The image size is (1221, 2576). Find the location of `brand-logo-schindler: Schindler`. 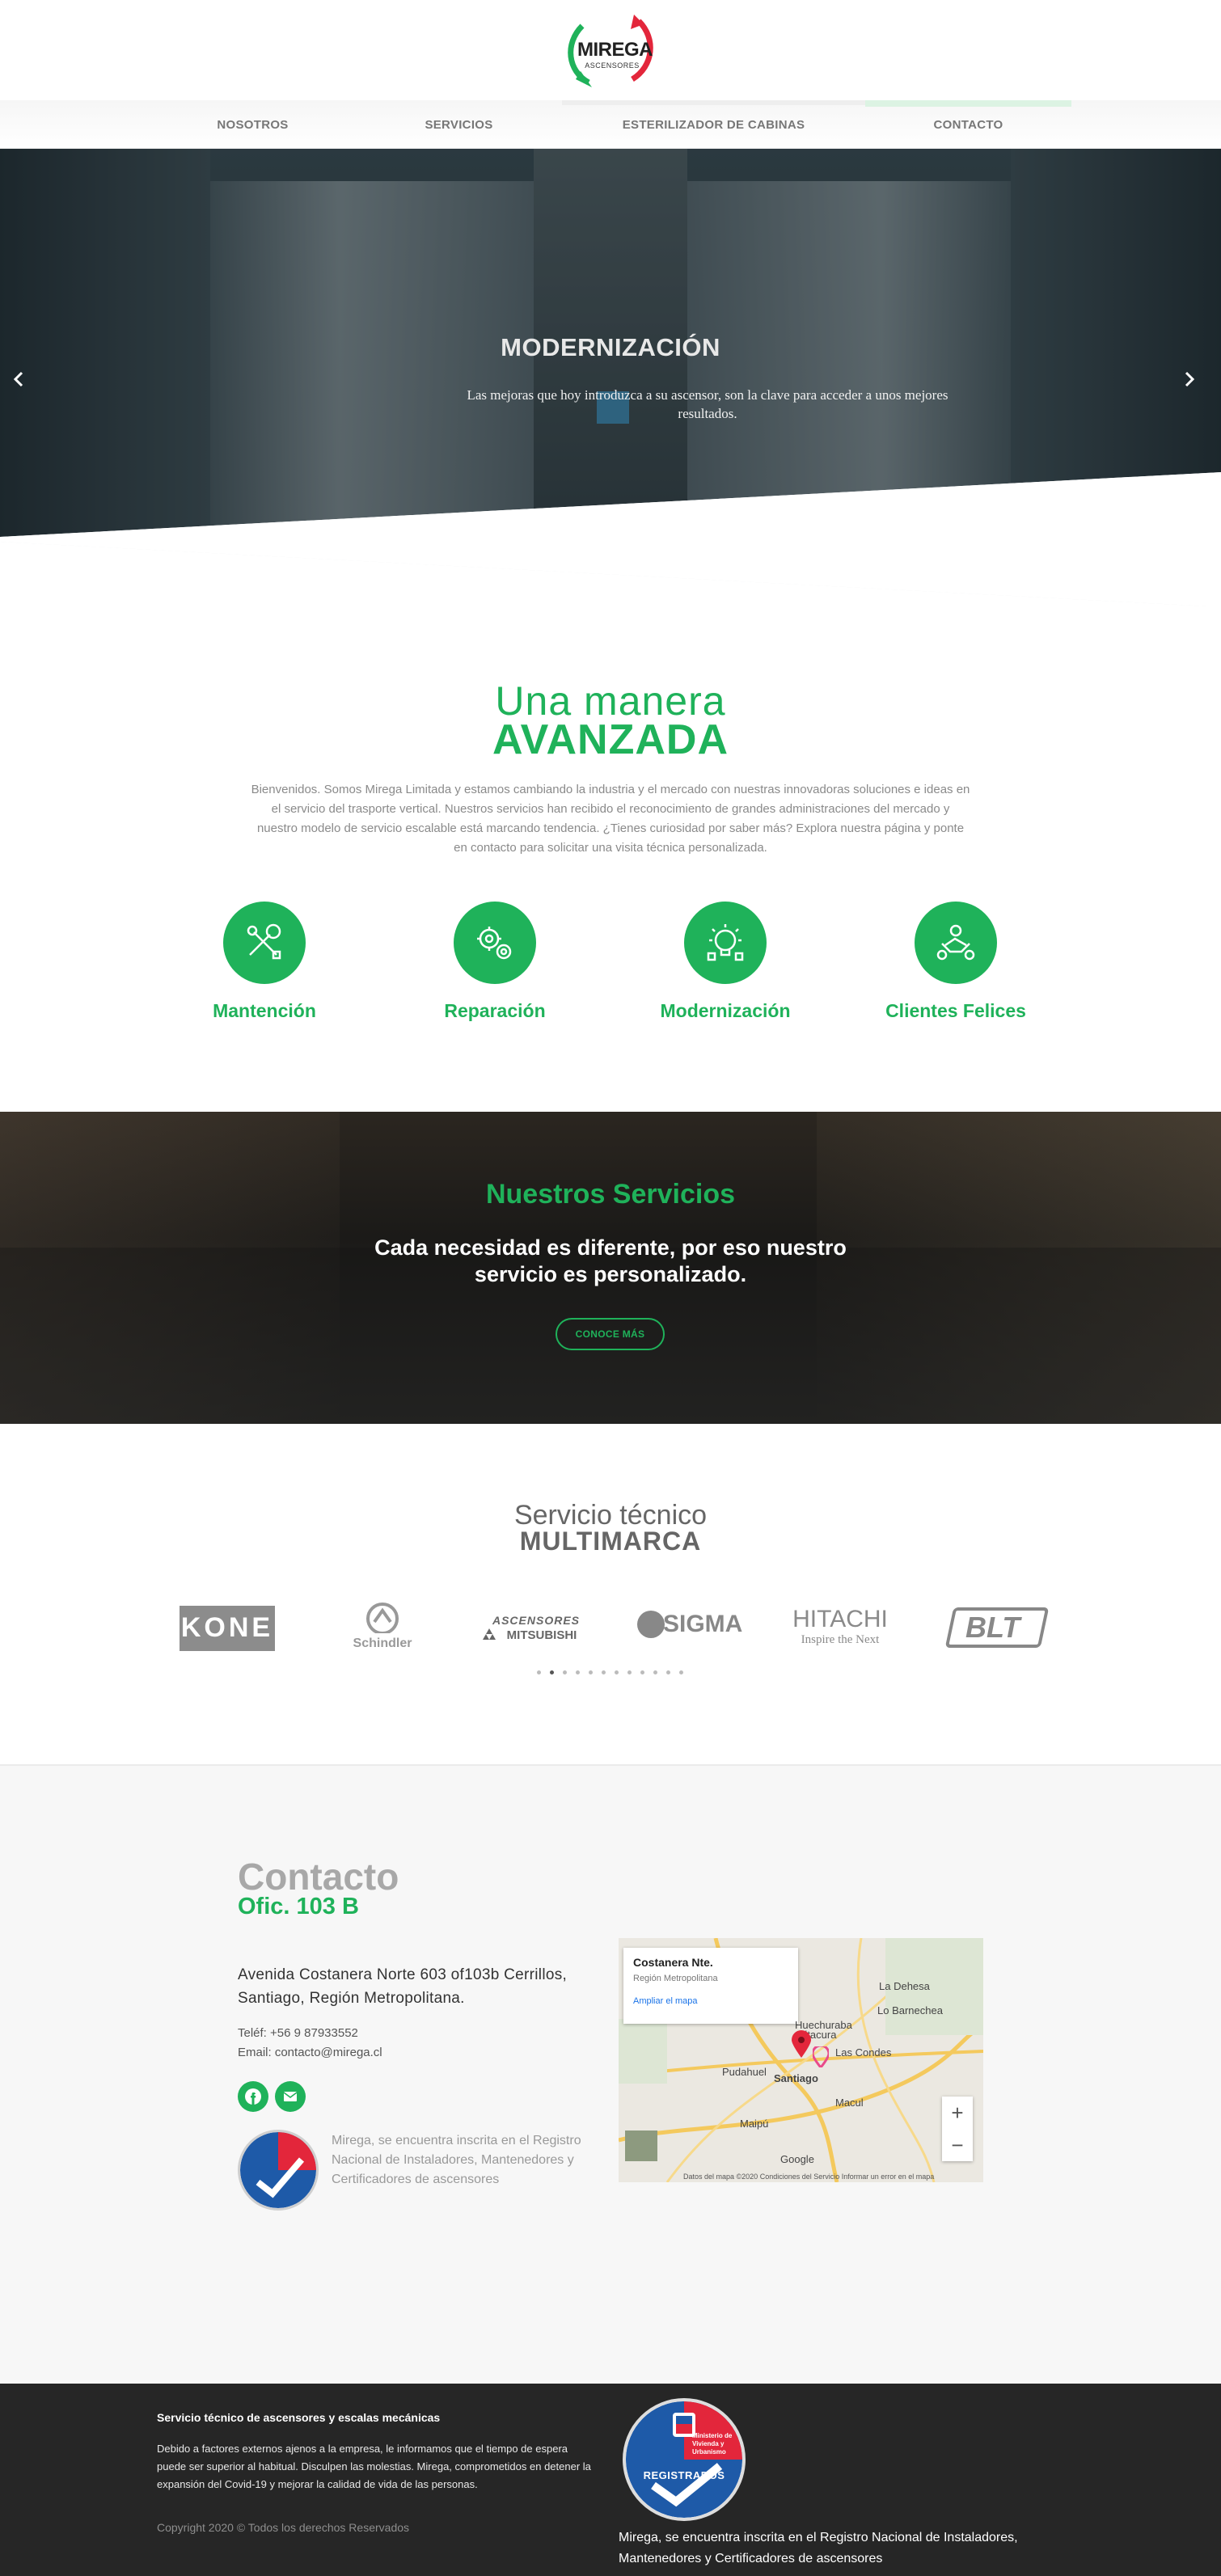

brand-logo-schindler: Schindler is located at coordinates (382, 1627).